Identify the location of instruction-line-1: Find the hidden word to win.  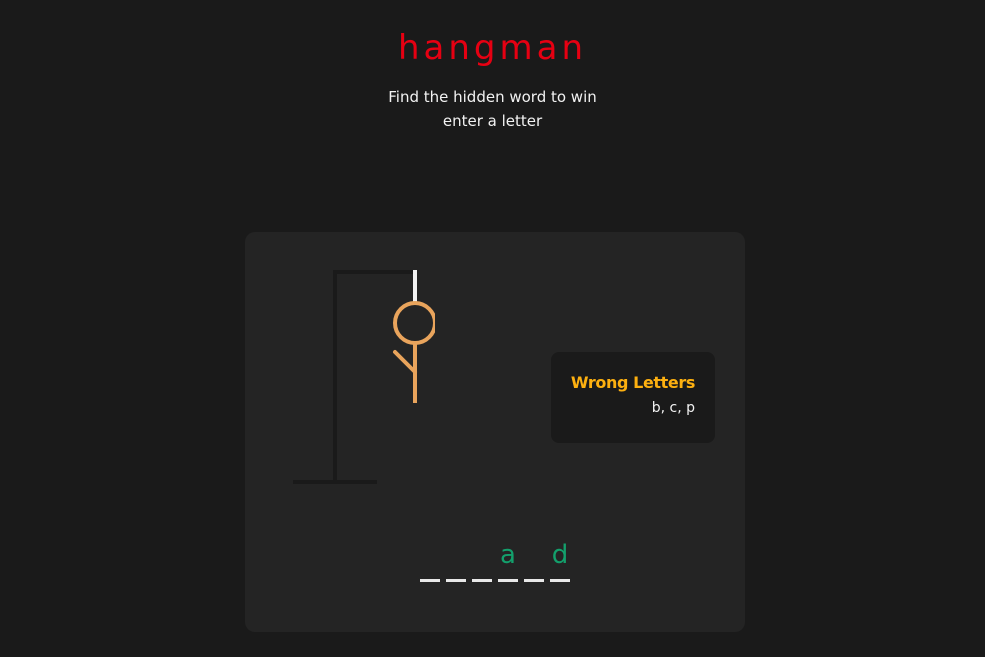
(492, 97).